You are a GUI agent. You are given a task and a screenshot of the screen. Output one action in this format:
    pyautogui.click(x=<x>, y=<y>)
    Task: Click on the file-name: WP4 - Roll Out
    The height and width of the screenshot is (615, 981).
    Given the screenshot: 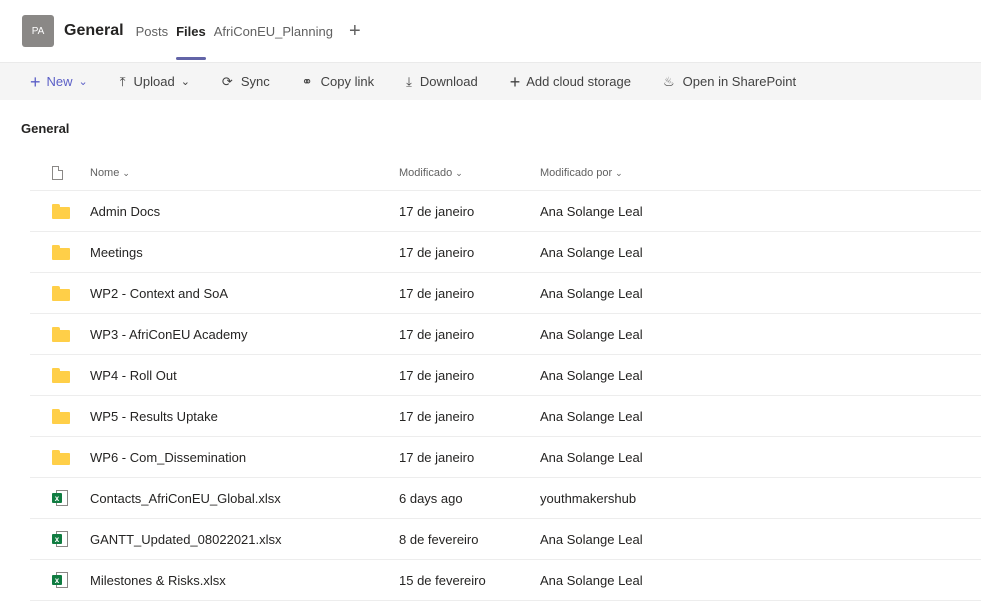 What is the action you would take?
    pyautogui.click(x=244, y=375)
    